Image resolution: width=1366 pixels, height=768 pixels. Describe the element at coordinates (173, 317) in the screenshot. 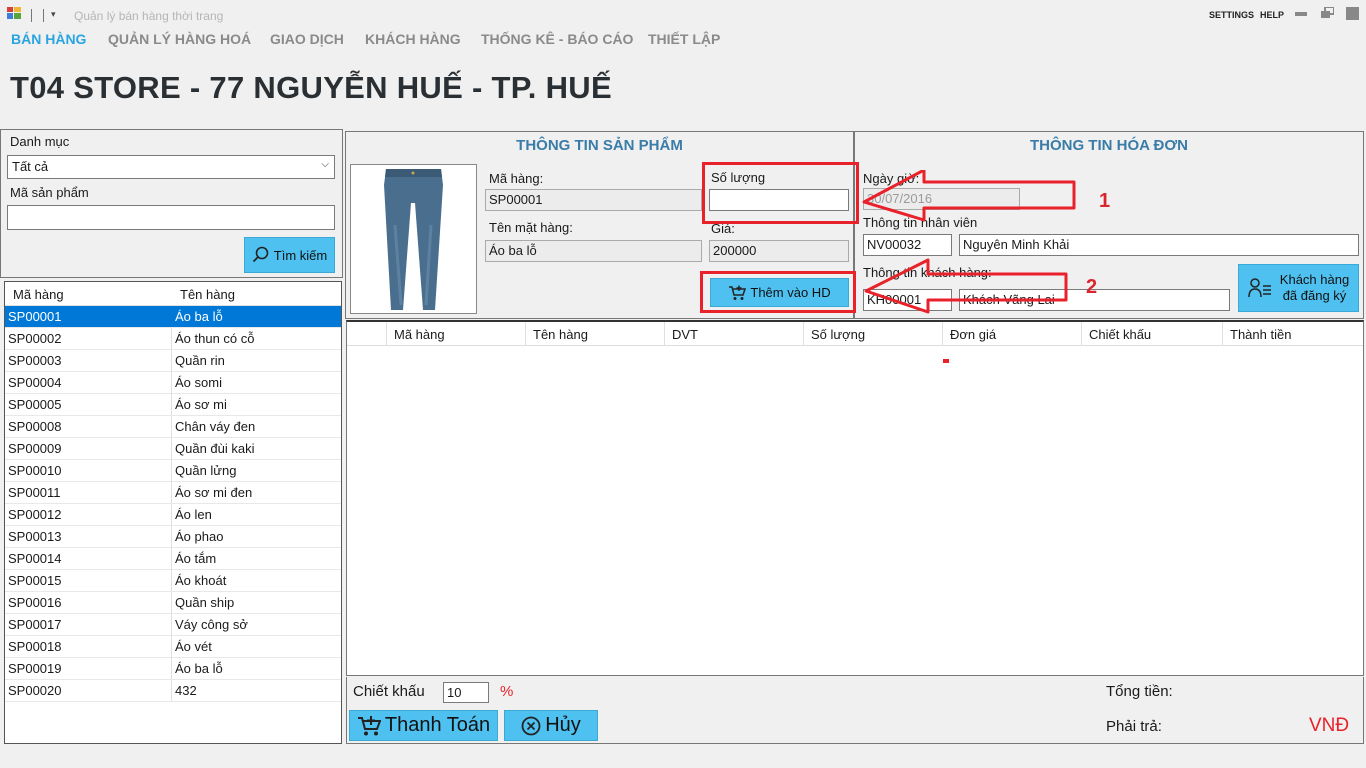

I see `product-list-row: SP00001 Áo ba lỗ` at that location.